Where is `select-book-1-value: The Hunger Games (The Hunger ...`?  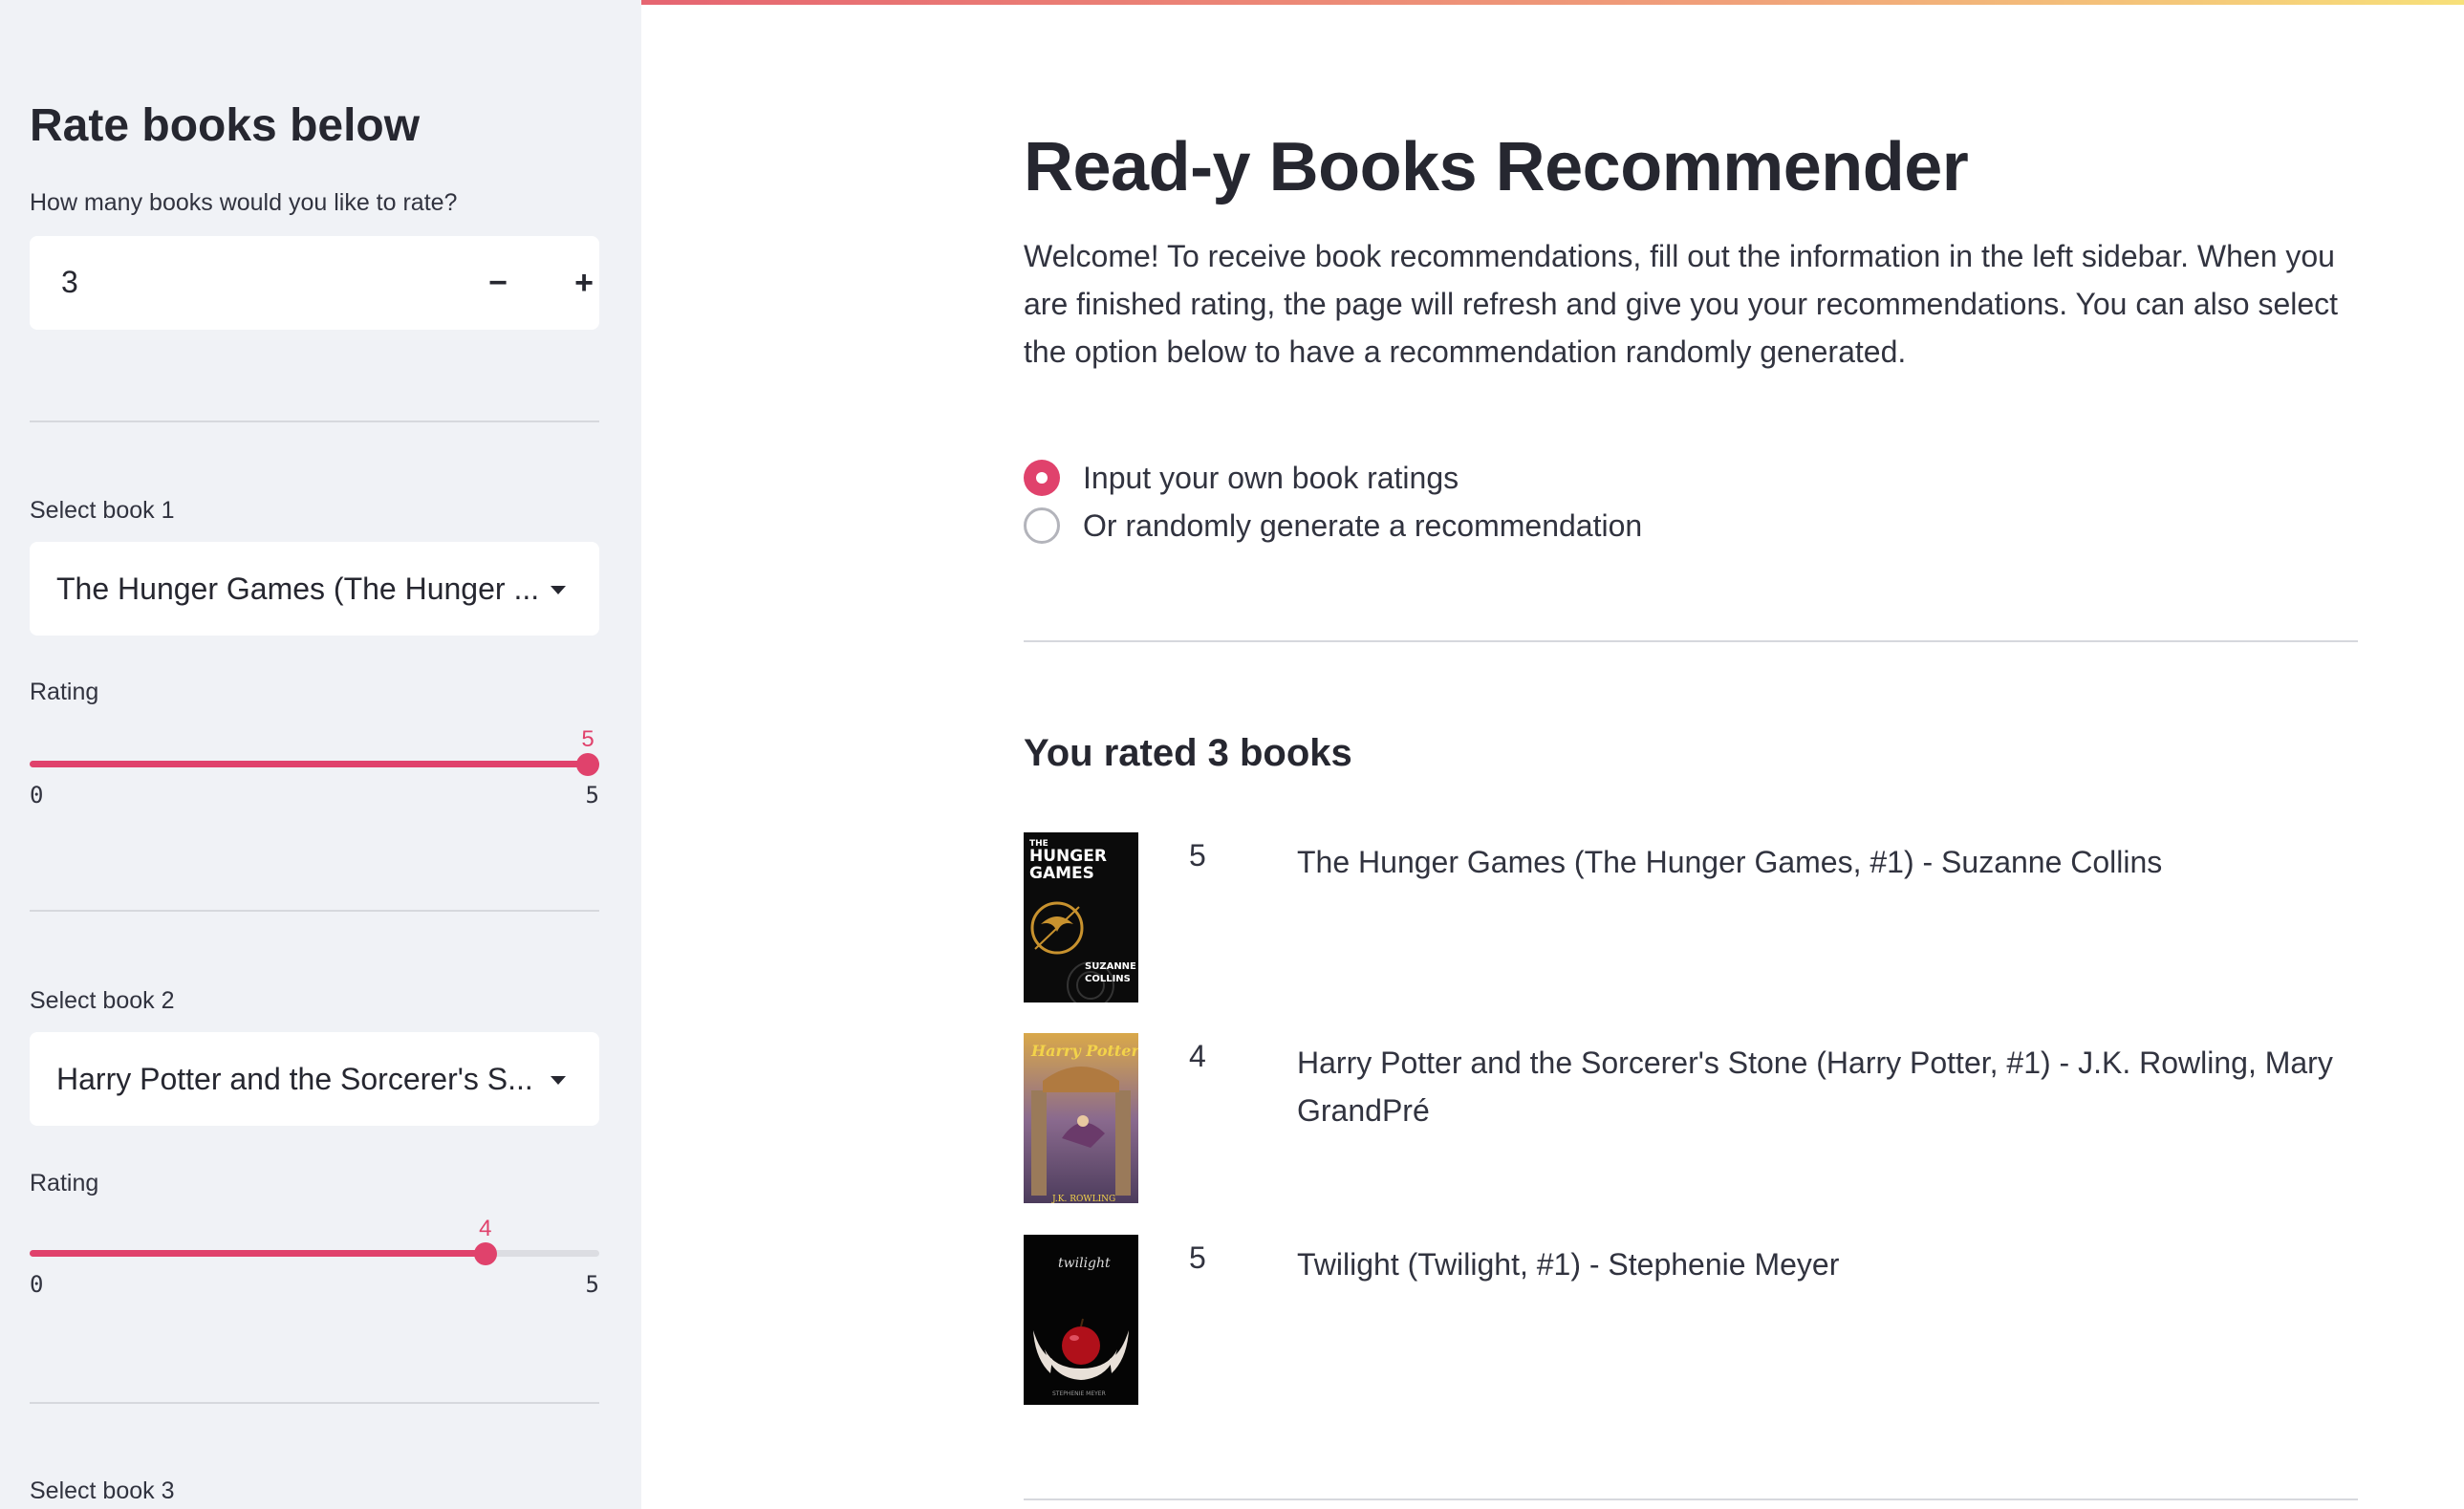 select-book-1-value: The Hunger Games (The Hunger ... is located at coordinates (298, 588).